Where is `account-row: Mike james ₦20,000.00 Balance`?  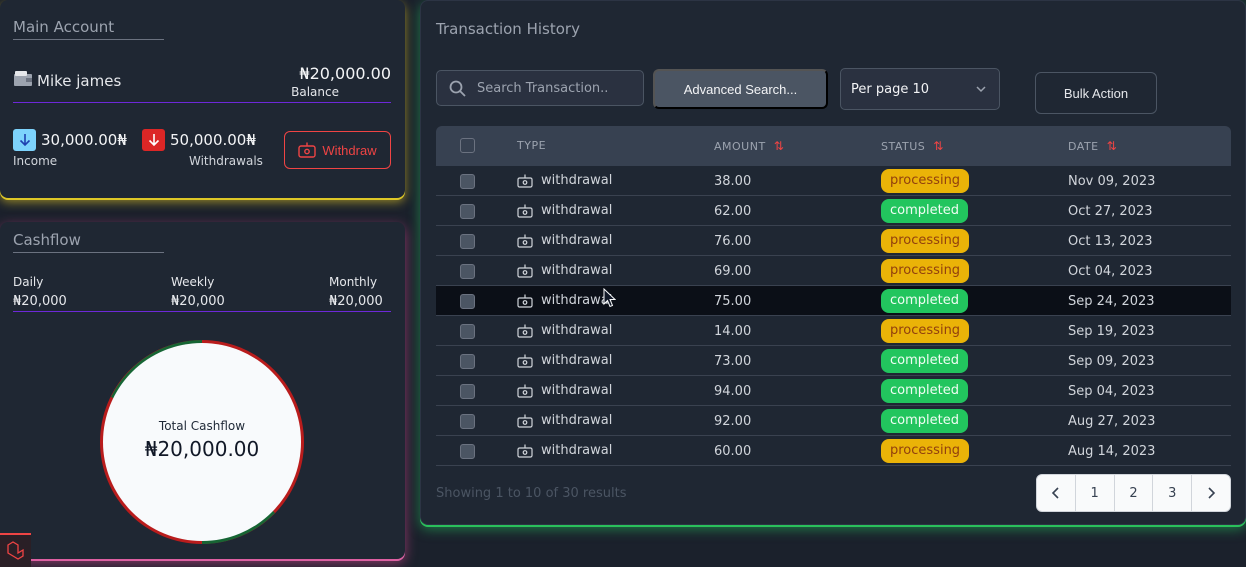 account-row: Mike james ₦20,000.00 Balance is located at coordinates (202, 83).